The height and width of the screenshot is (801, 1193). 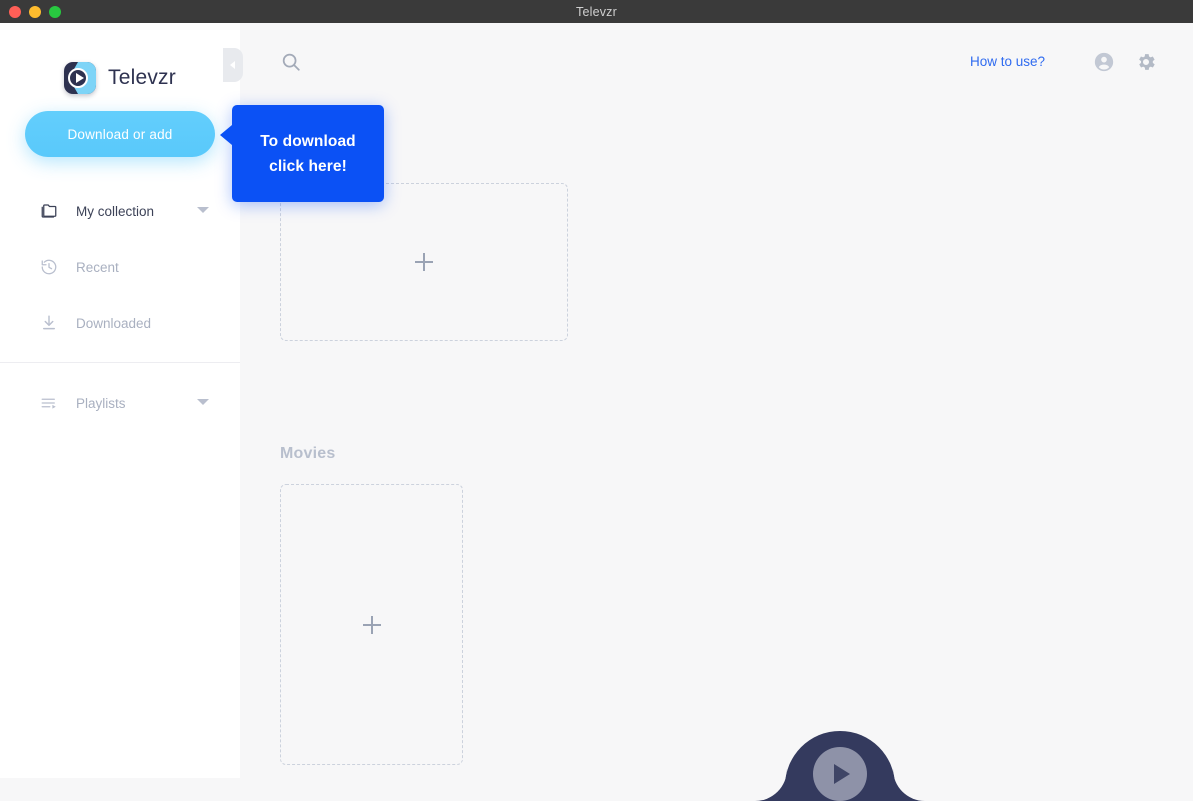 What do you see at coordinates (308, 141) in the screenshot?
I see `tooltip-line-1: To download` at bounding box center [308, 141].